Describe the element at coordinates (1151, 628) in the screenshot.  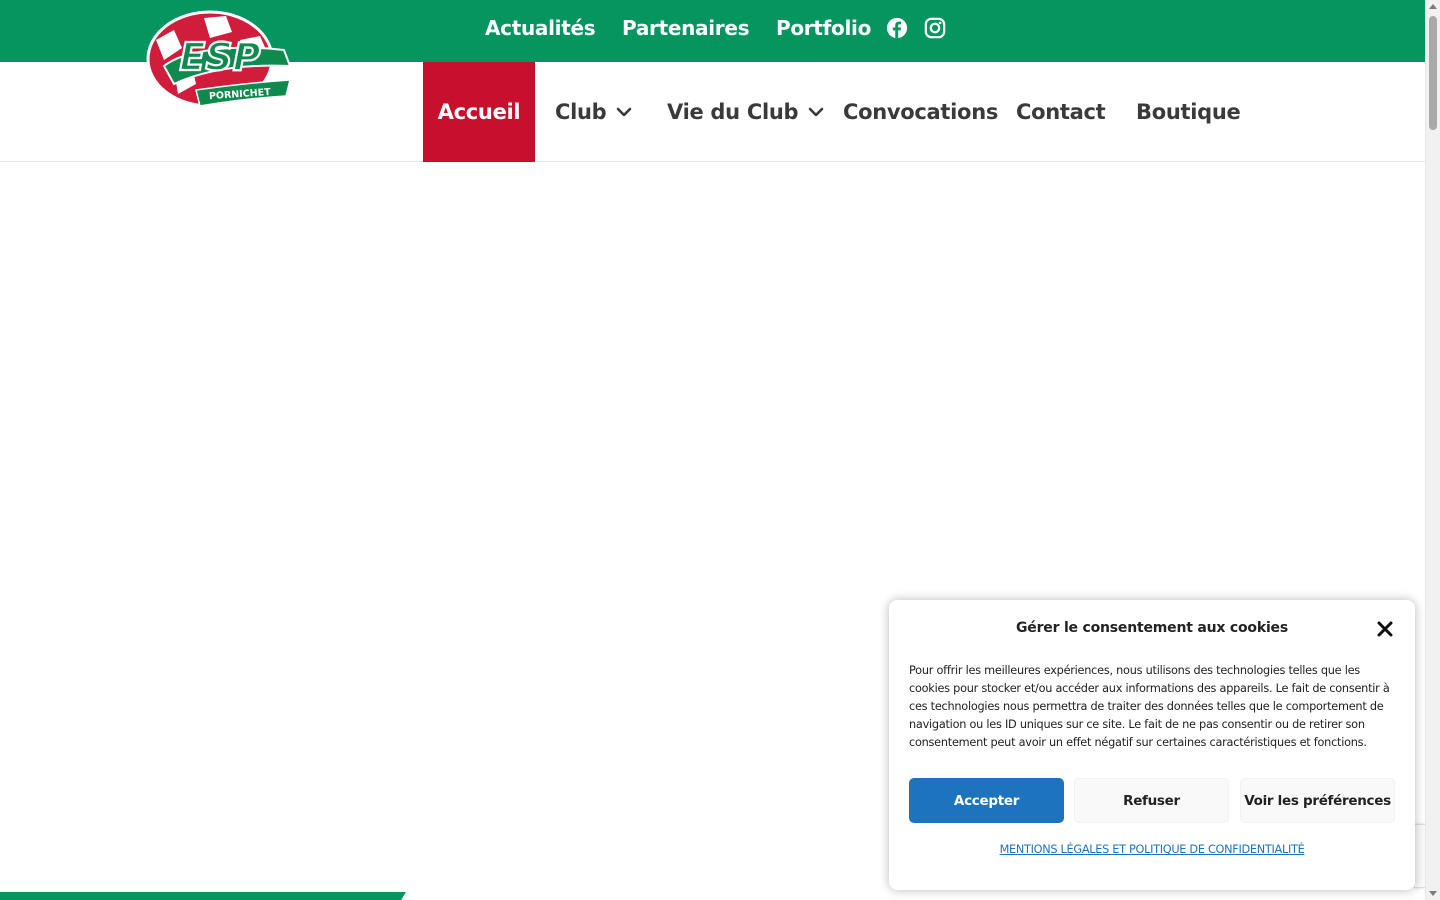
I see `cookie-title: Gérer le consentement aux cookies` at that location.